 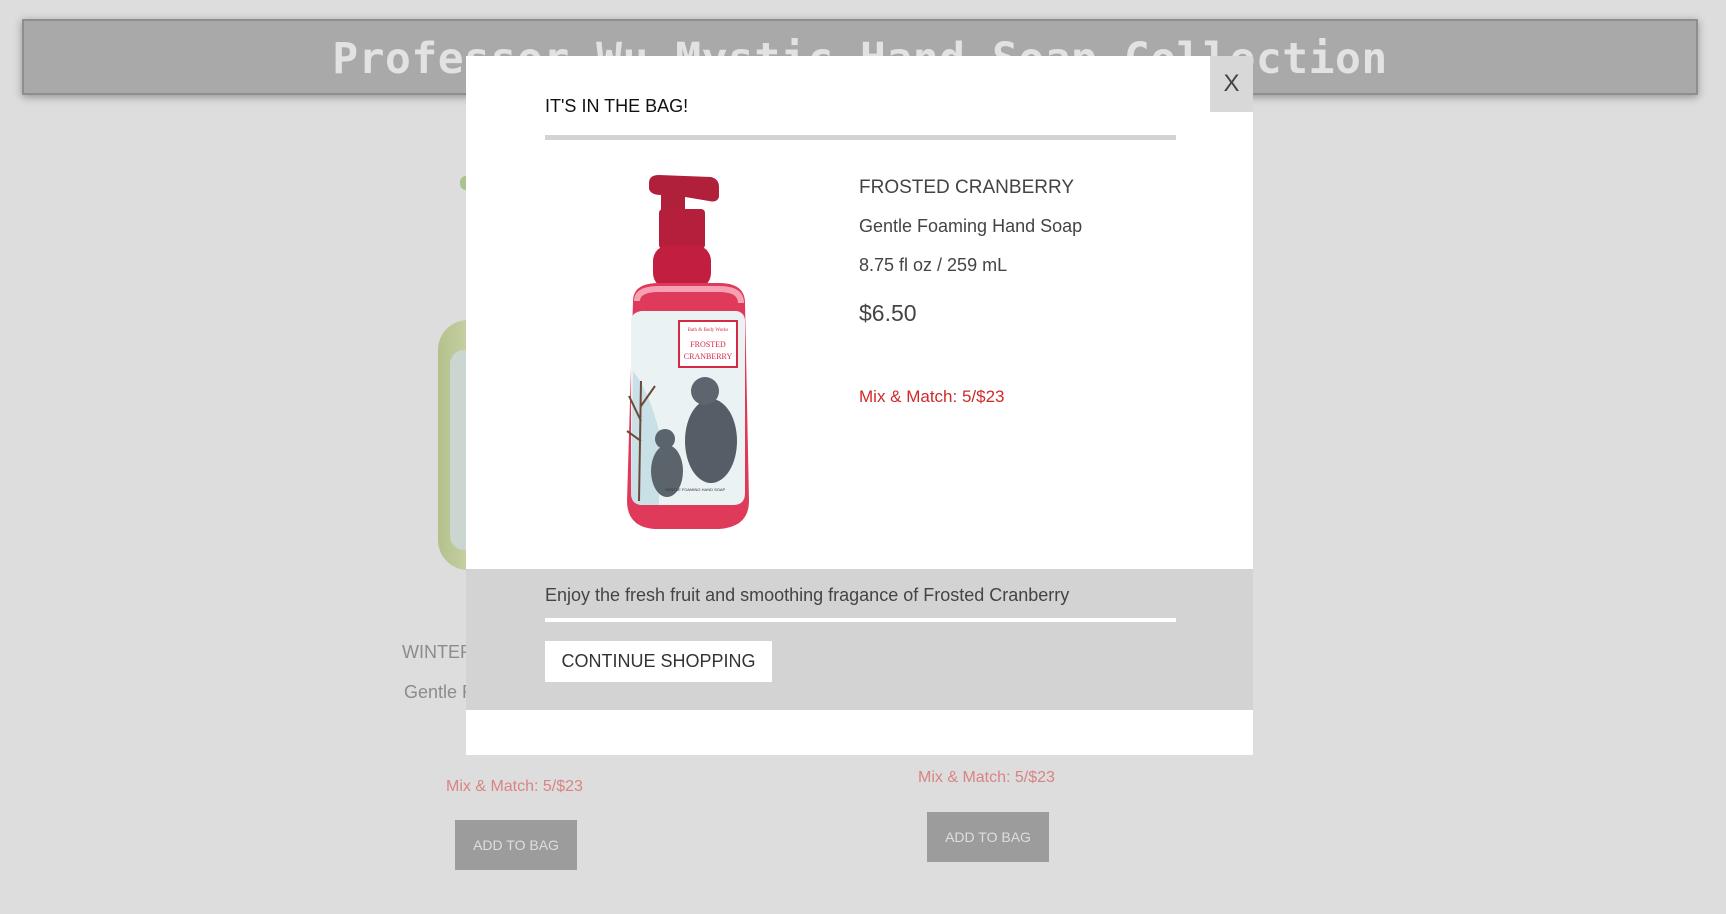 What do you see at coordinates (437, 652) in the screenshot?
I see `left-product-name: WINTER` at bounding box center [437, 652].